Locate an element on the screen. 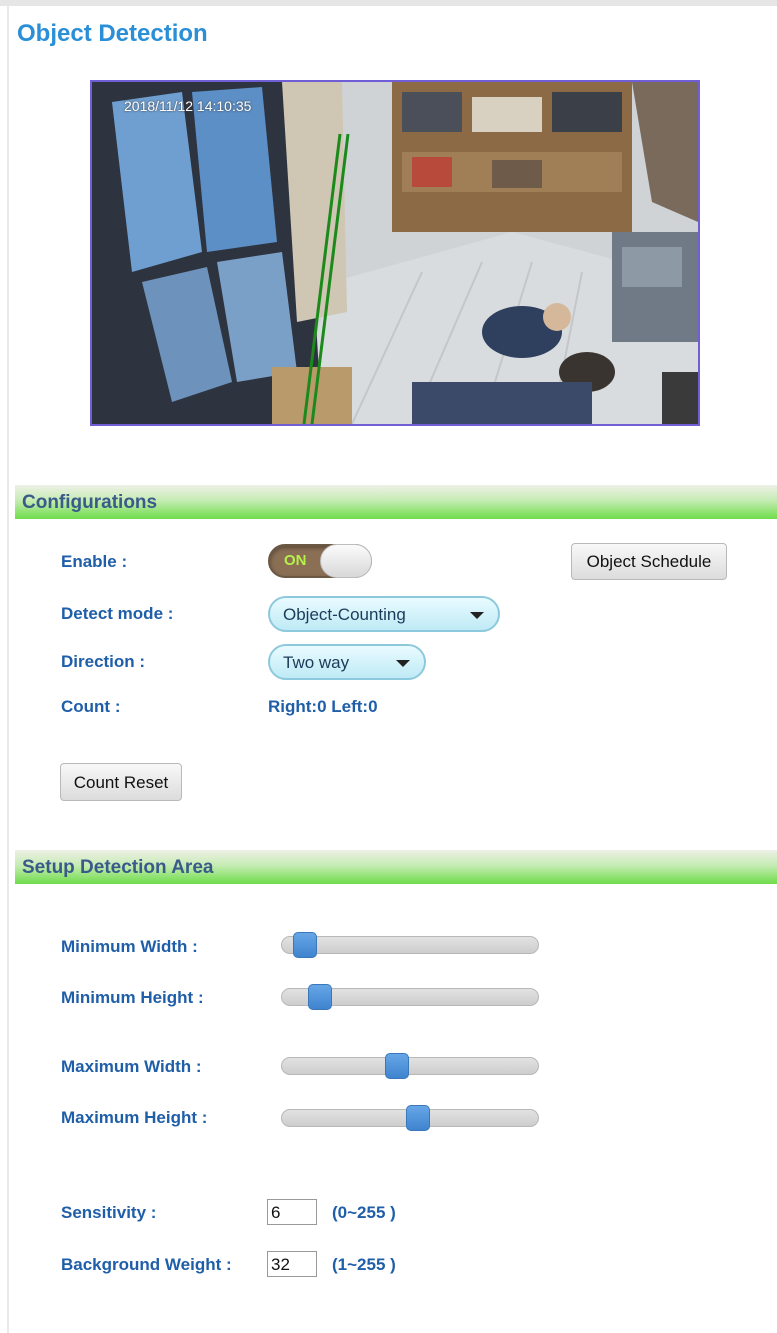  max-width-label: Maximum Width : is located at coordinates (131, 1066).